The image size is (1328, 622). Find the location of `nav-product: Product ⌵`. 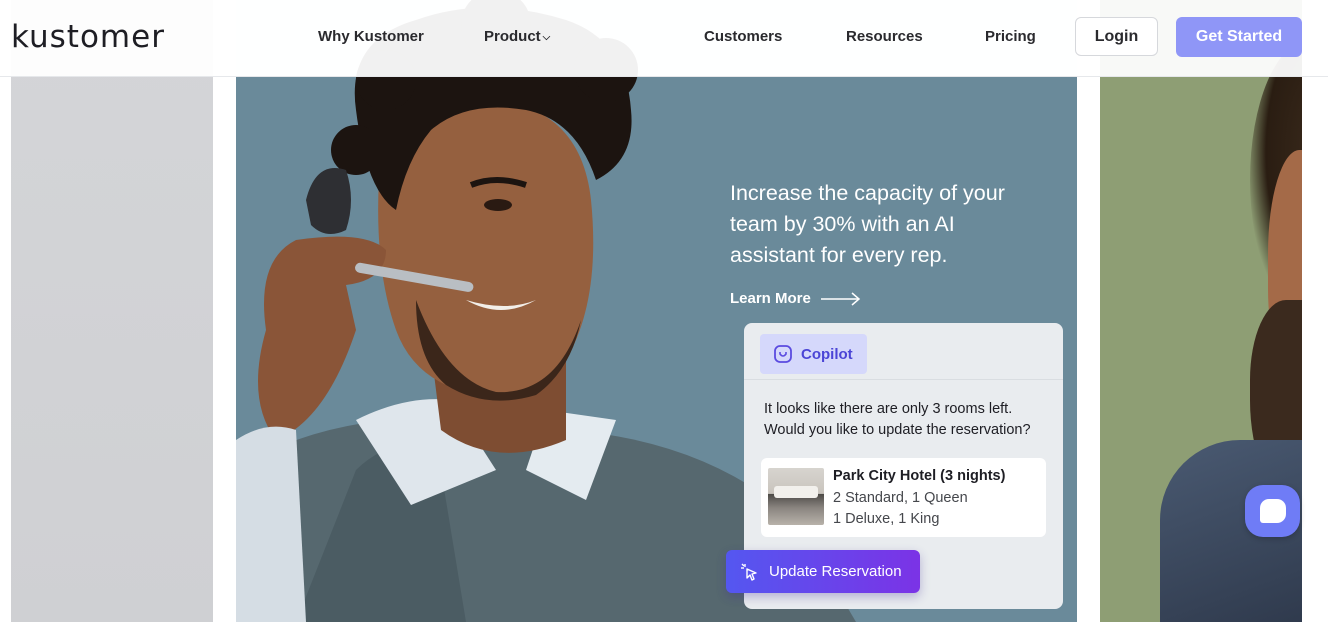

nav-product: Product ⌵ is located at coordinates (517, 36).